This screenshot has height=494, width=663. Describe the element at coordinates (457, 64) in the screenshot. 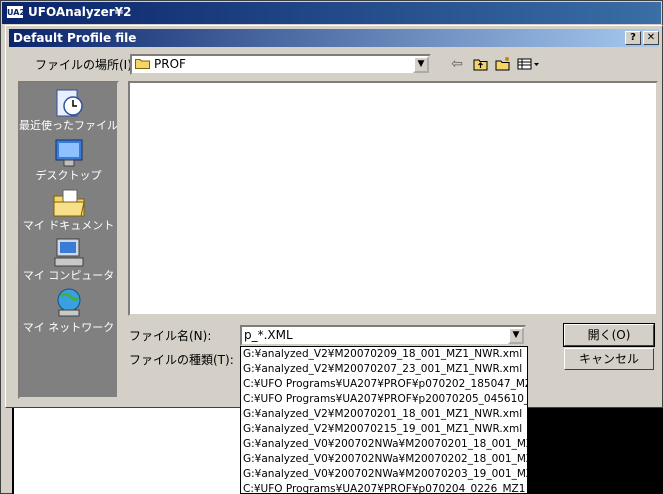

I see `back-icon: ⇦` at that location.